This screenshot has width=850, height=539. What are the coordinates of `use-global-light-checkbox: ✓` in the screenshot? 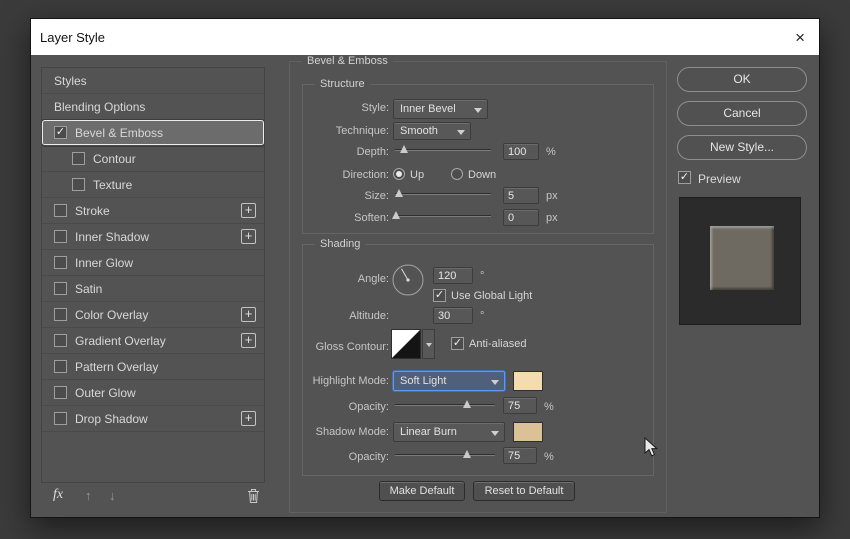 It's located at (439, 295).